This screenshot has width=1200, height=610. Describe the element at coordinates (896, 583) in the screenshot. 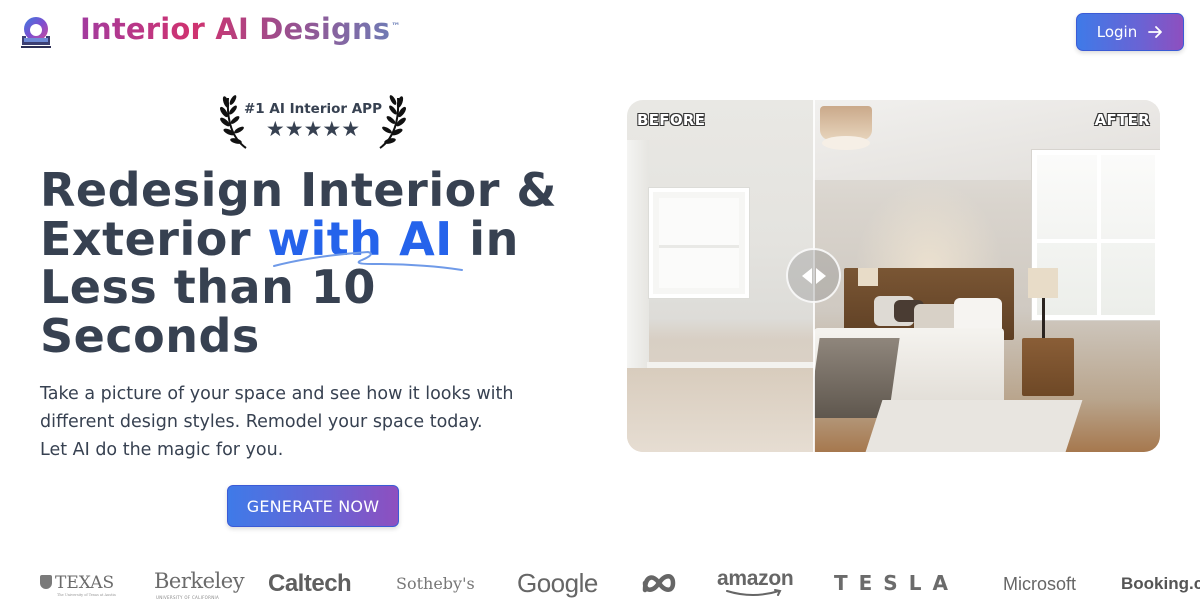

I see `logo-tesla: TESLA` at that location.